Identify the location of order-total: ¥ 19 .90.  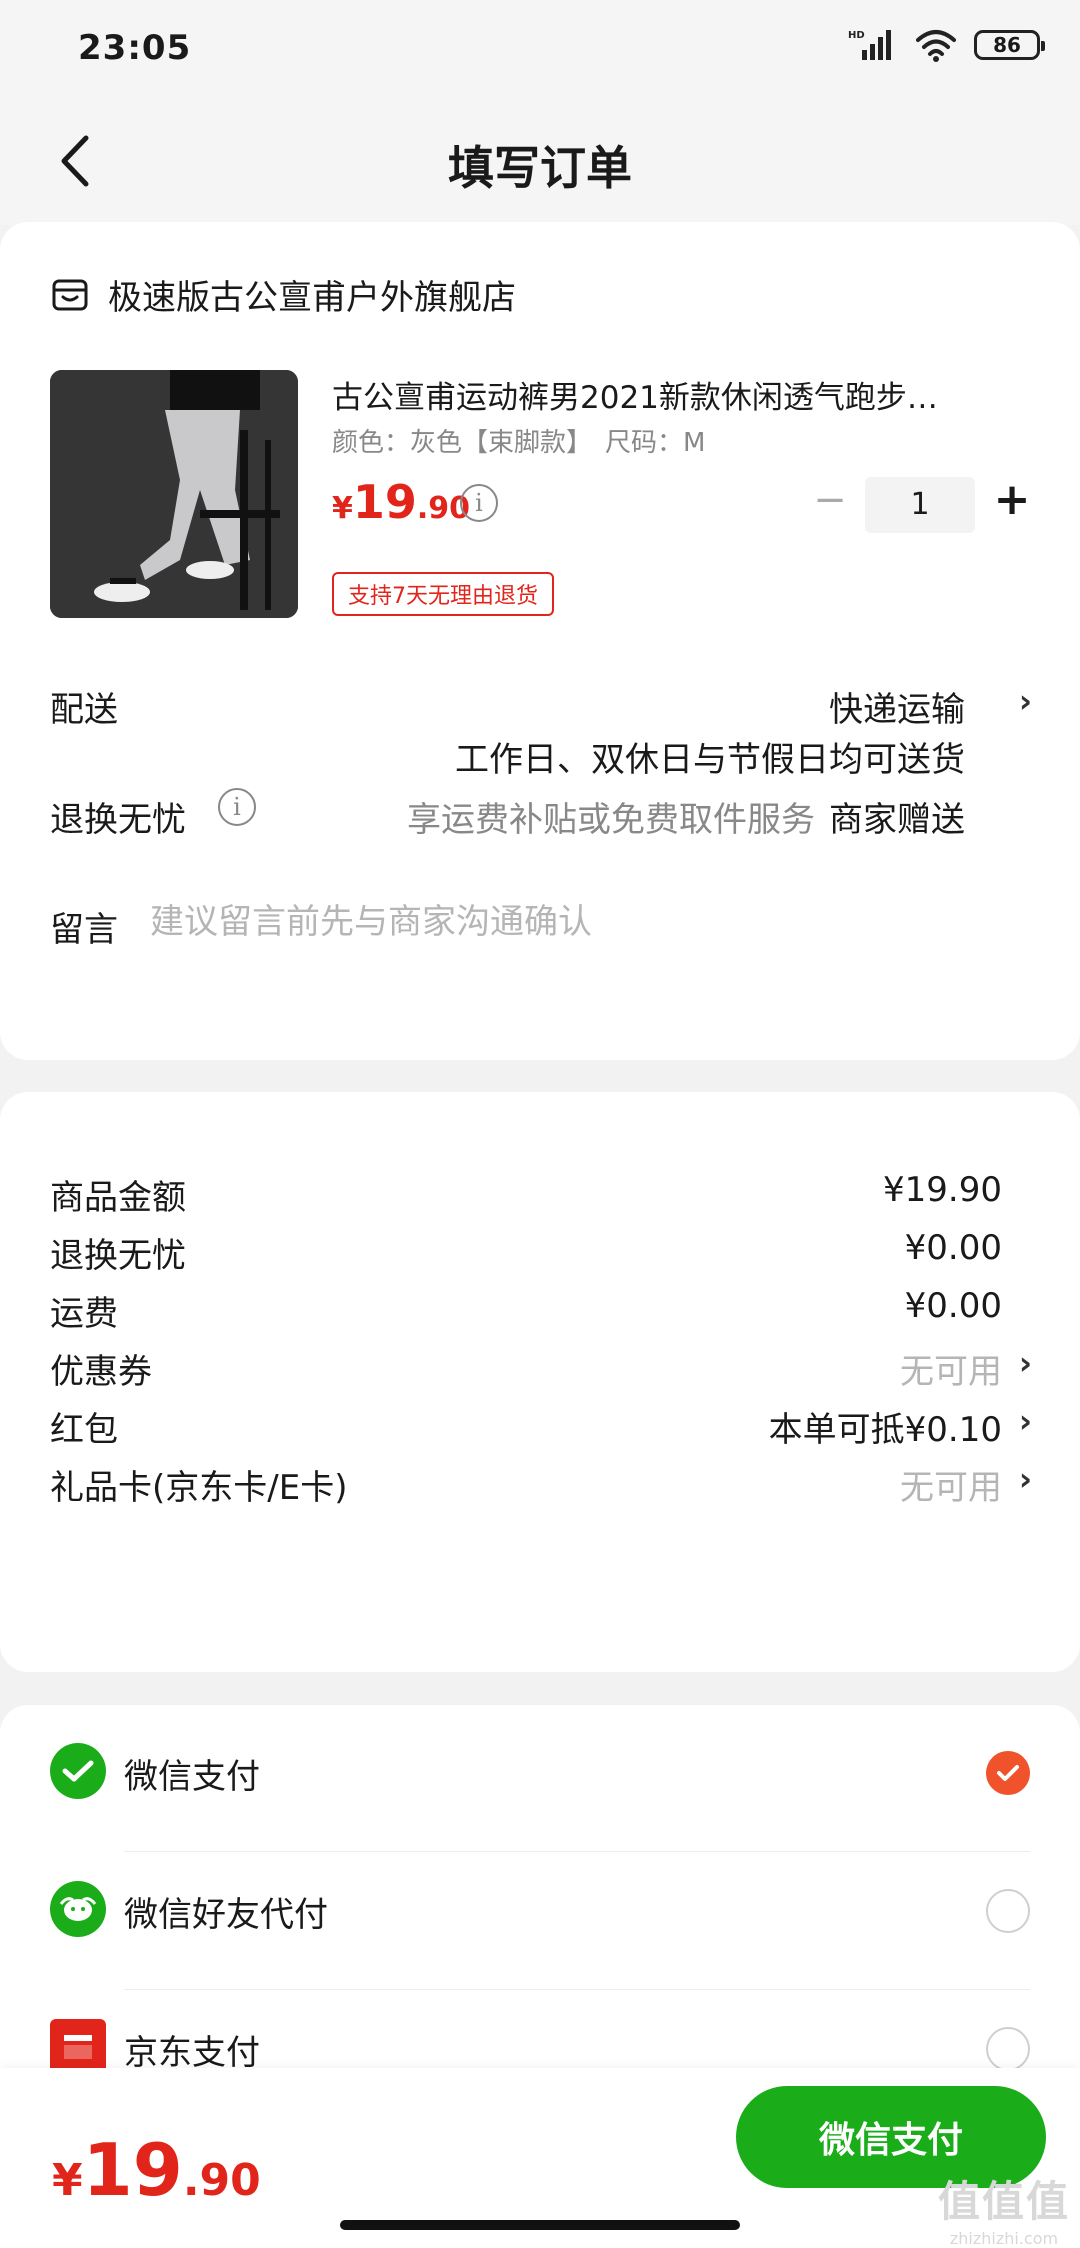
(156, 2170).